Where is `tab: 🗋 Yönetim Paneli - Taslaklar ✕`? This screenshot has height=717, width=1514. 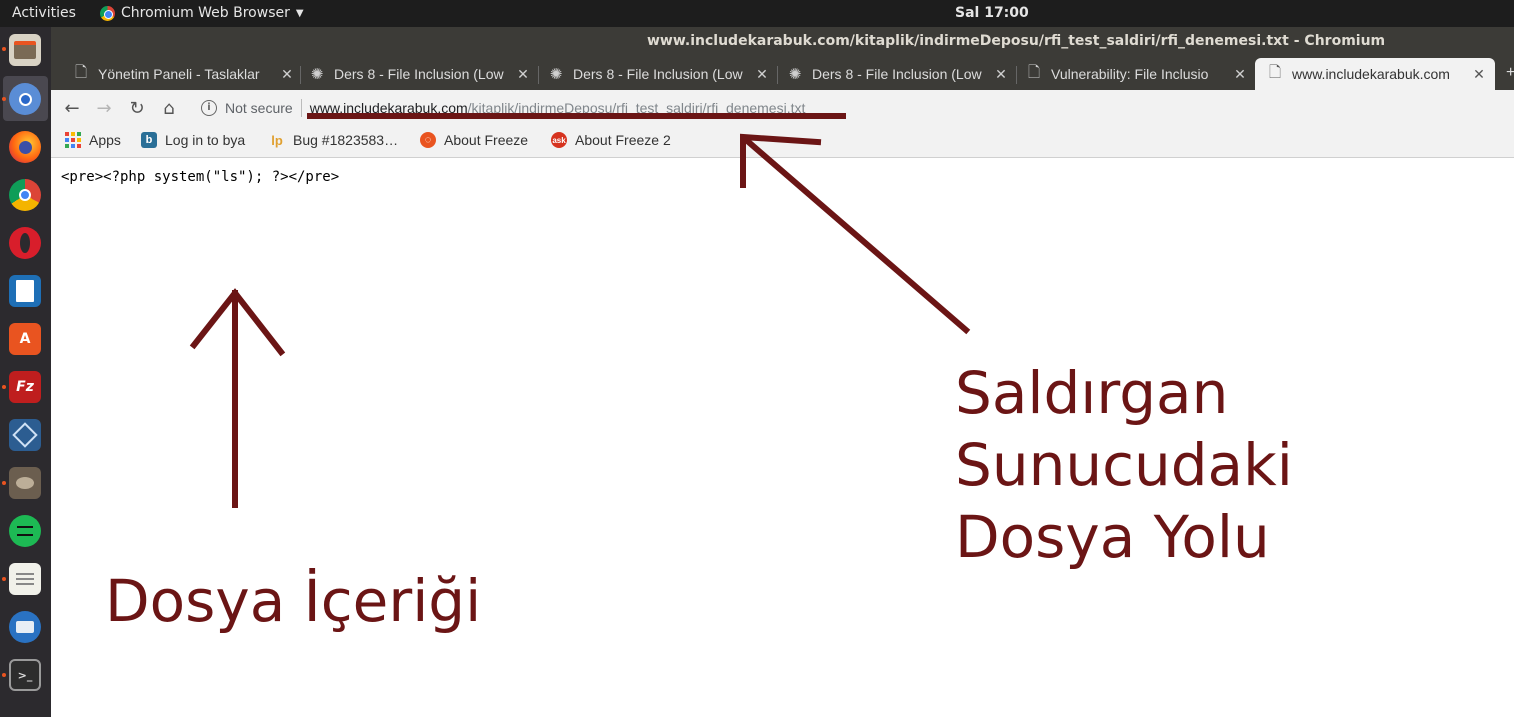 tab: 🗋 Yönetim Paneli - Taslaklar ✕ is located at coordinates (184, 74).